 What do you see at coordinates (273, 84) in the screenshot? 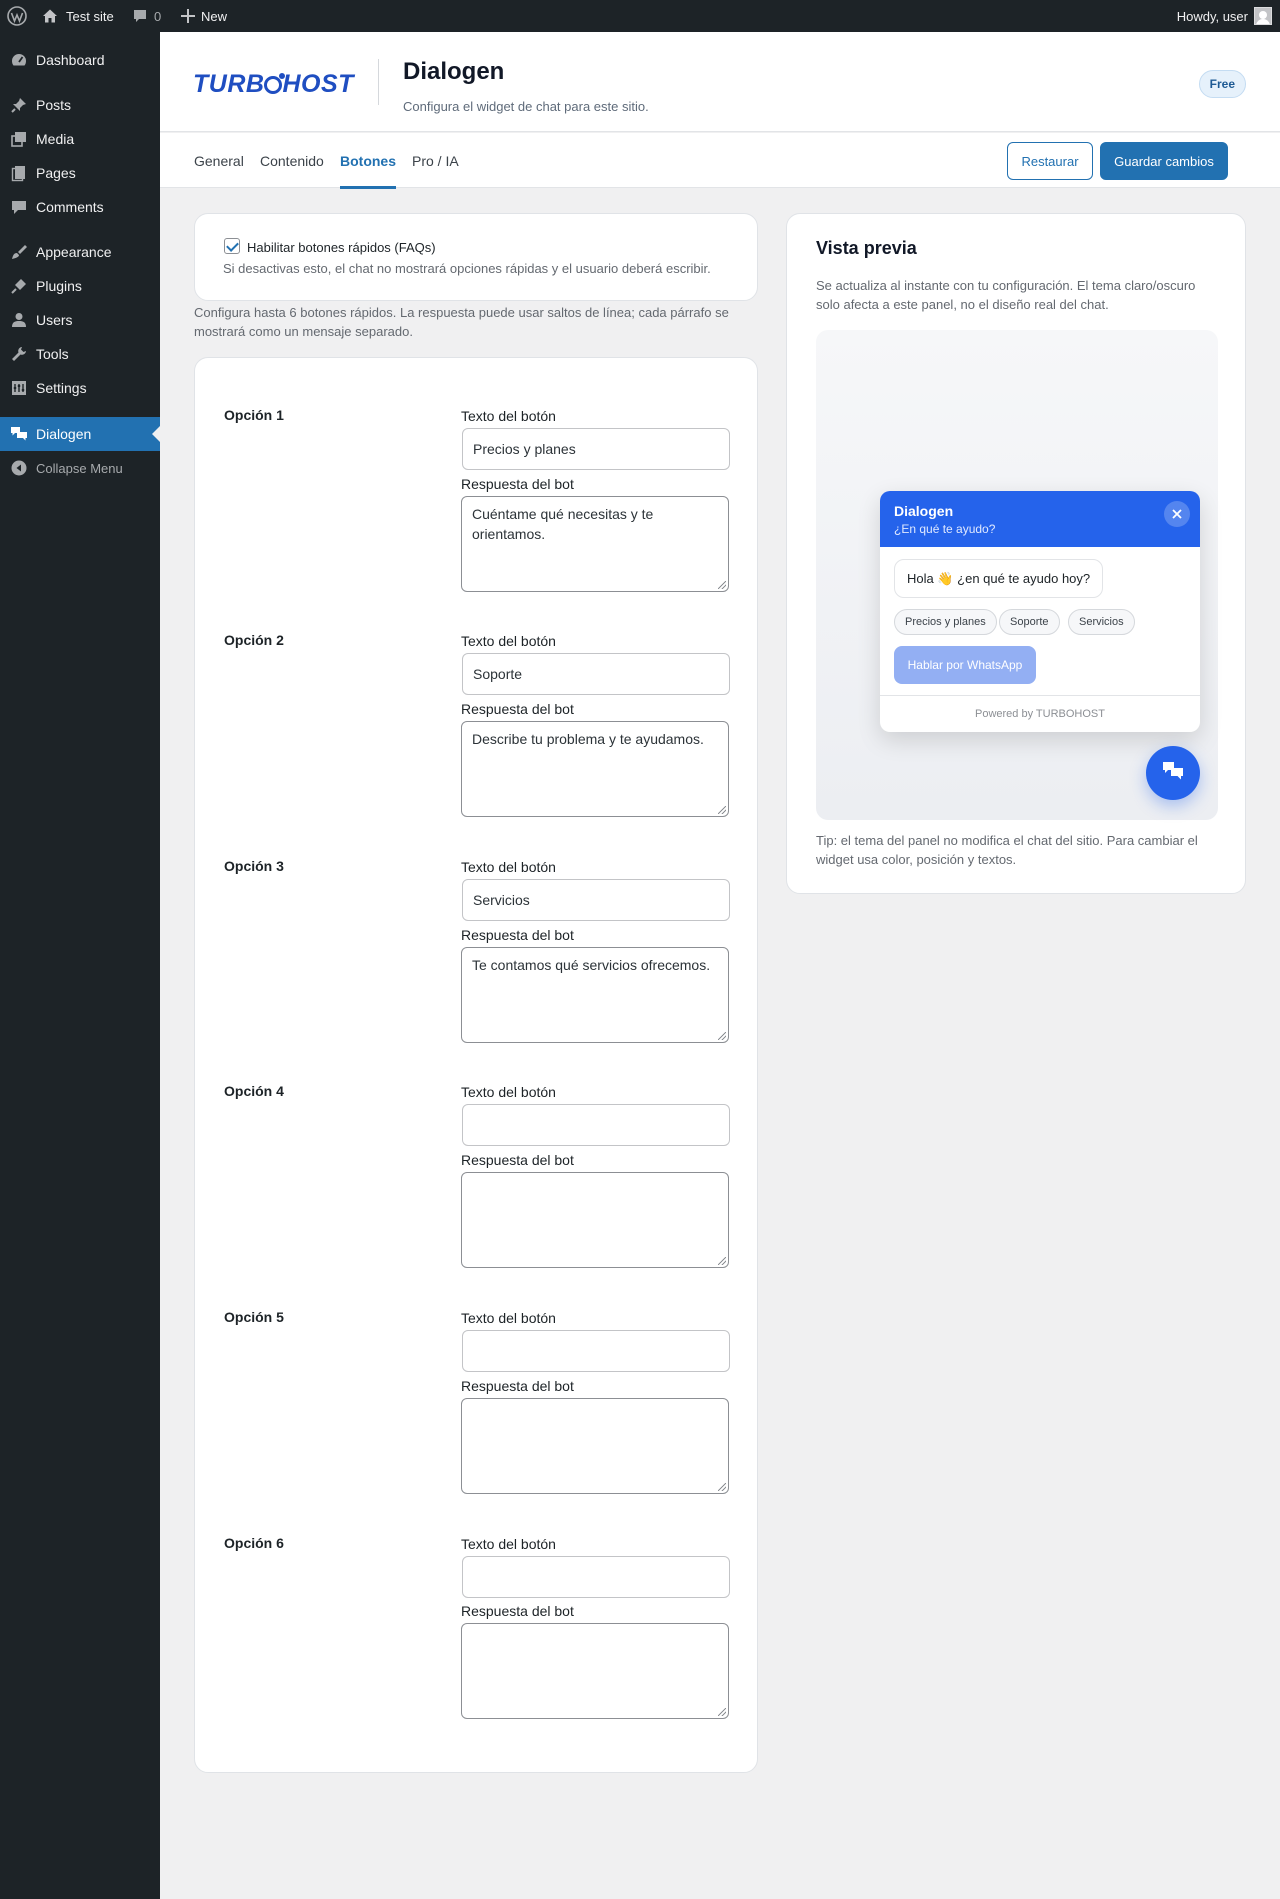
I see `turbohost-logo: TURB HOST` at bounding box center [273, 84].